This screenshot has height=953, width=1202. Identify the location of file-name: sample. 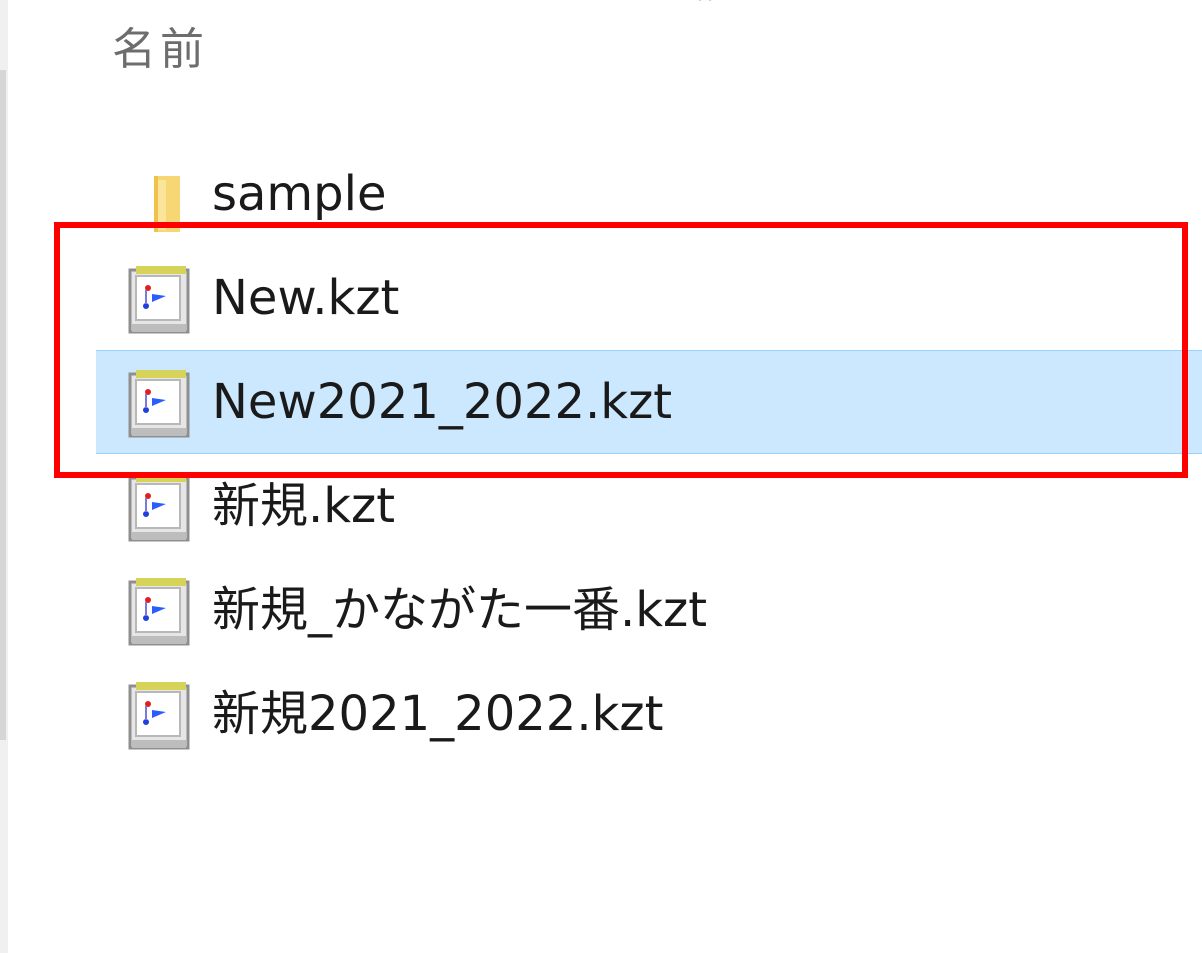
(299, 194).